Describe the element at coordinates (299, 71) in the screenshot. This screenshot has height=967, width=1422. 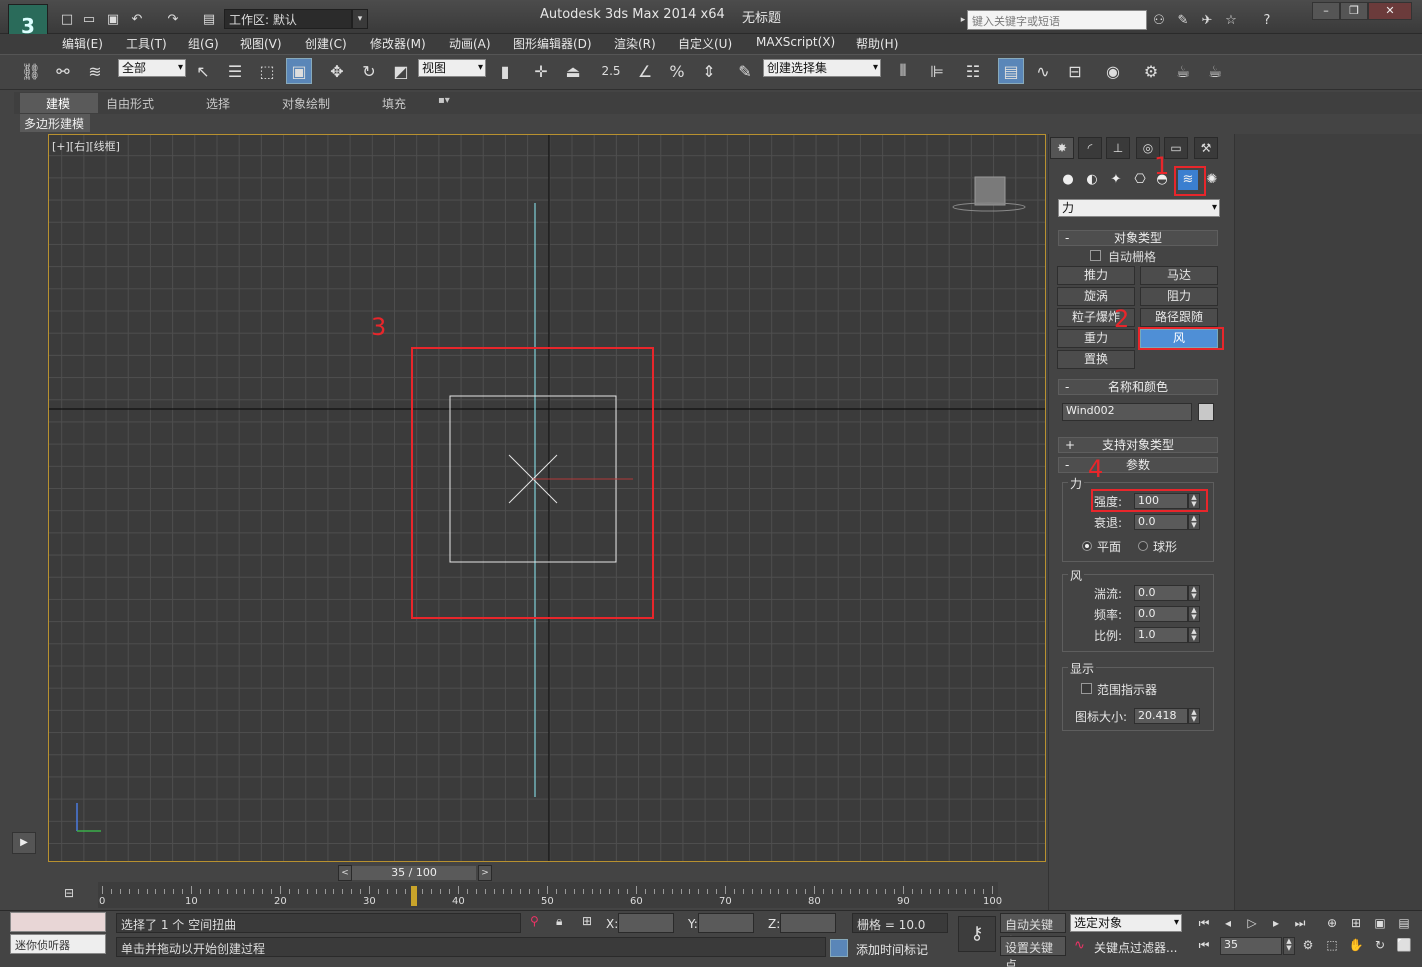
I see `window-crossing-icon: ▣` at that location.